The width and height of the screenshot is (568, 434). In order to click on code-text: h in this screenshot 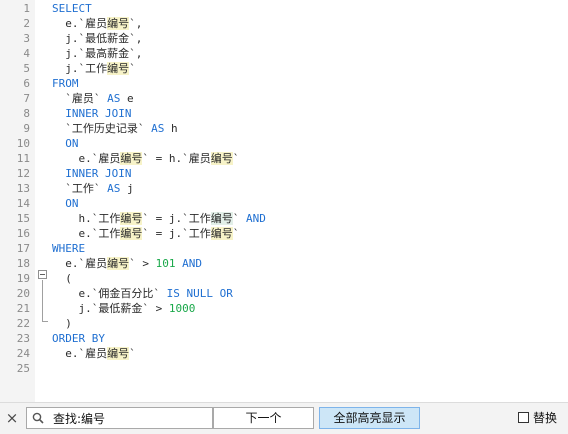, I will do `click(171, 128)`.